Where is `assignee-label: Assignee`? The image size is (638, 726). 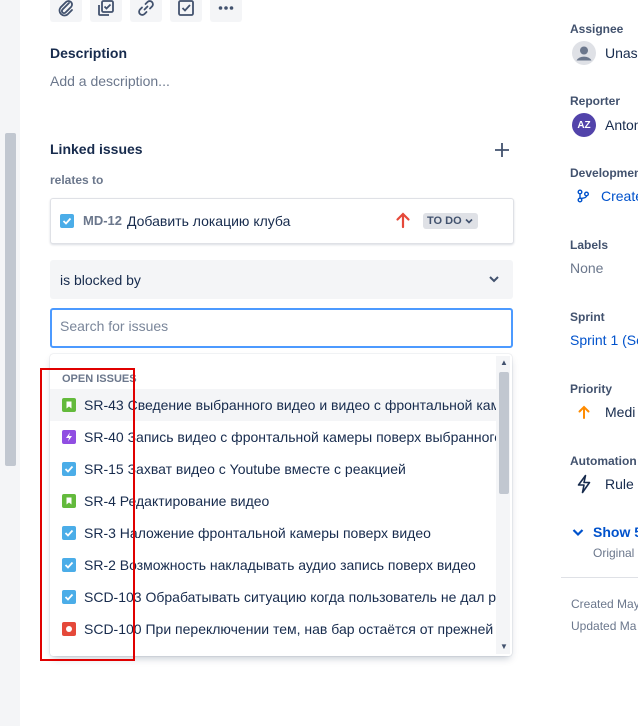 assignee-label: Assignee is located at coordinates (597, 29).